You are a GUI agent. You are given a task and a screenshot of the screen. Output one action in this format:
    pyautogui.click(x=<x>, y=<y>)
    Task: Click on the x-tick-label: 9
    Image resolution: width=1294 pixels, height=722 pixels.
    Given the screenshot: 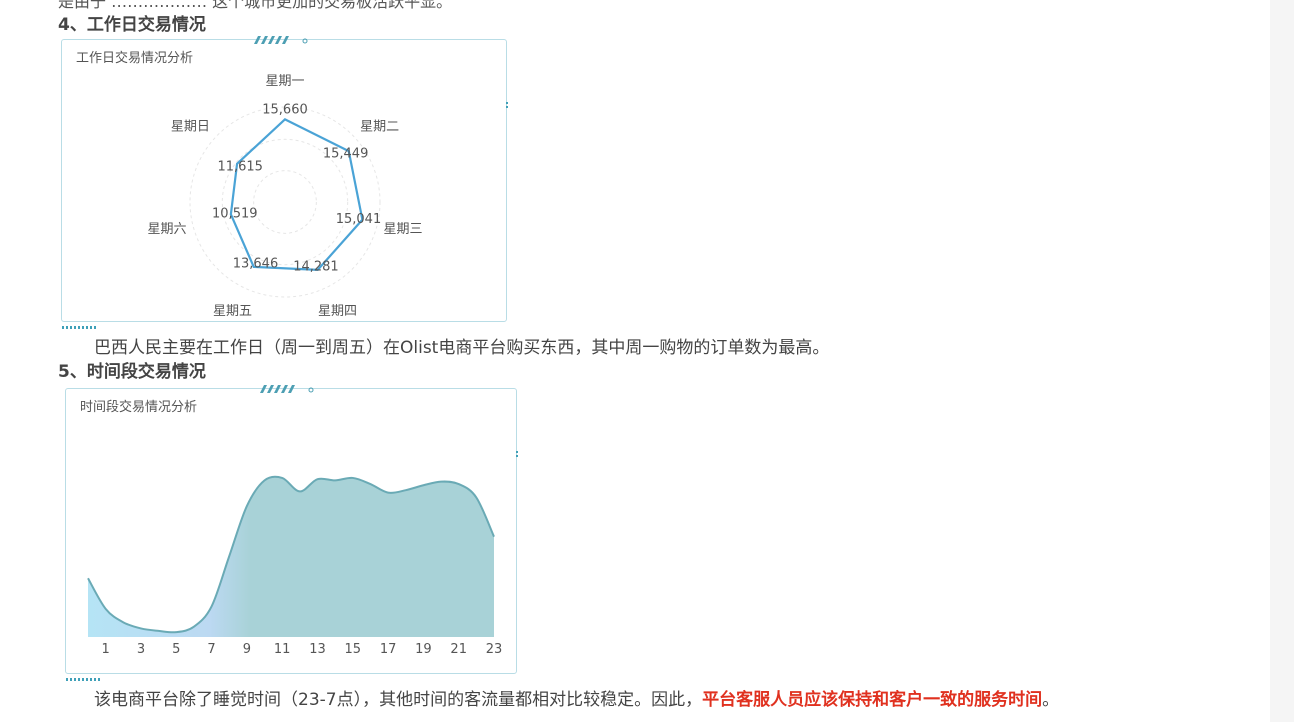 What is the action you would take?
    pyautogui.click(x=247, y=649)
    